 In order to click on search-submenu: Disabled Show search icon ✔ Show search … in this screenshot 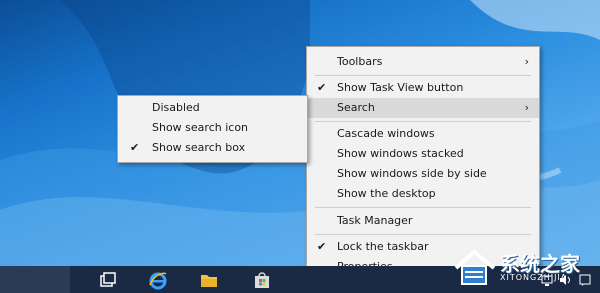, I will do `click(212, 129)`.